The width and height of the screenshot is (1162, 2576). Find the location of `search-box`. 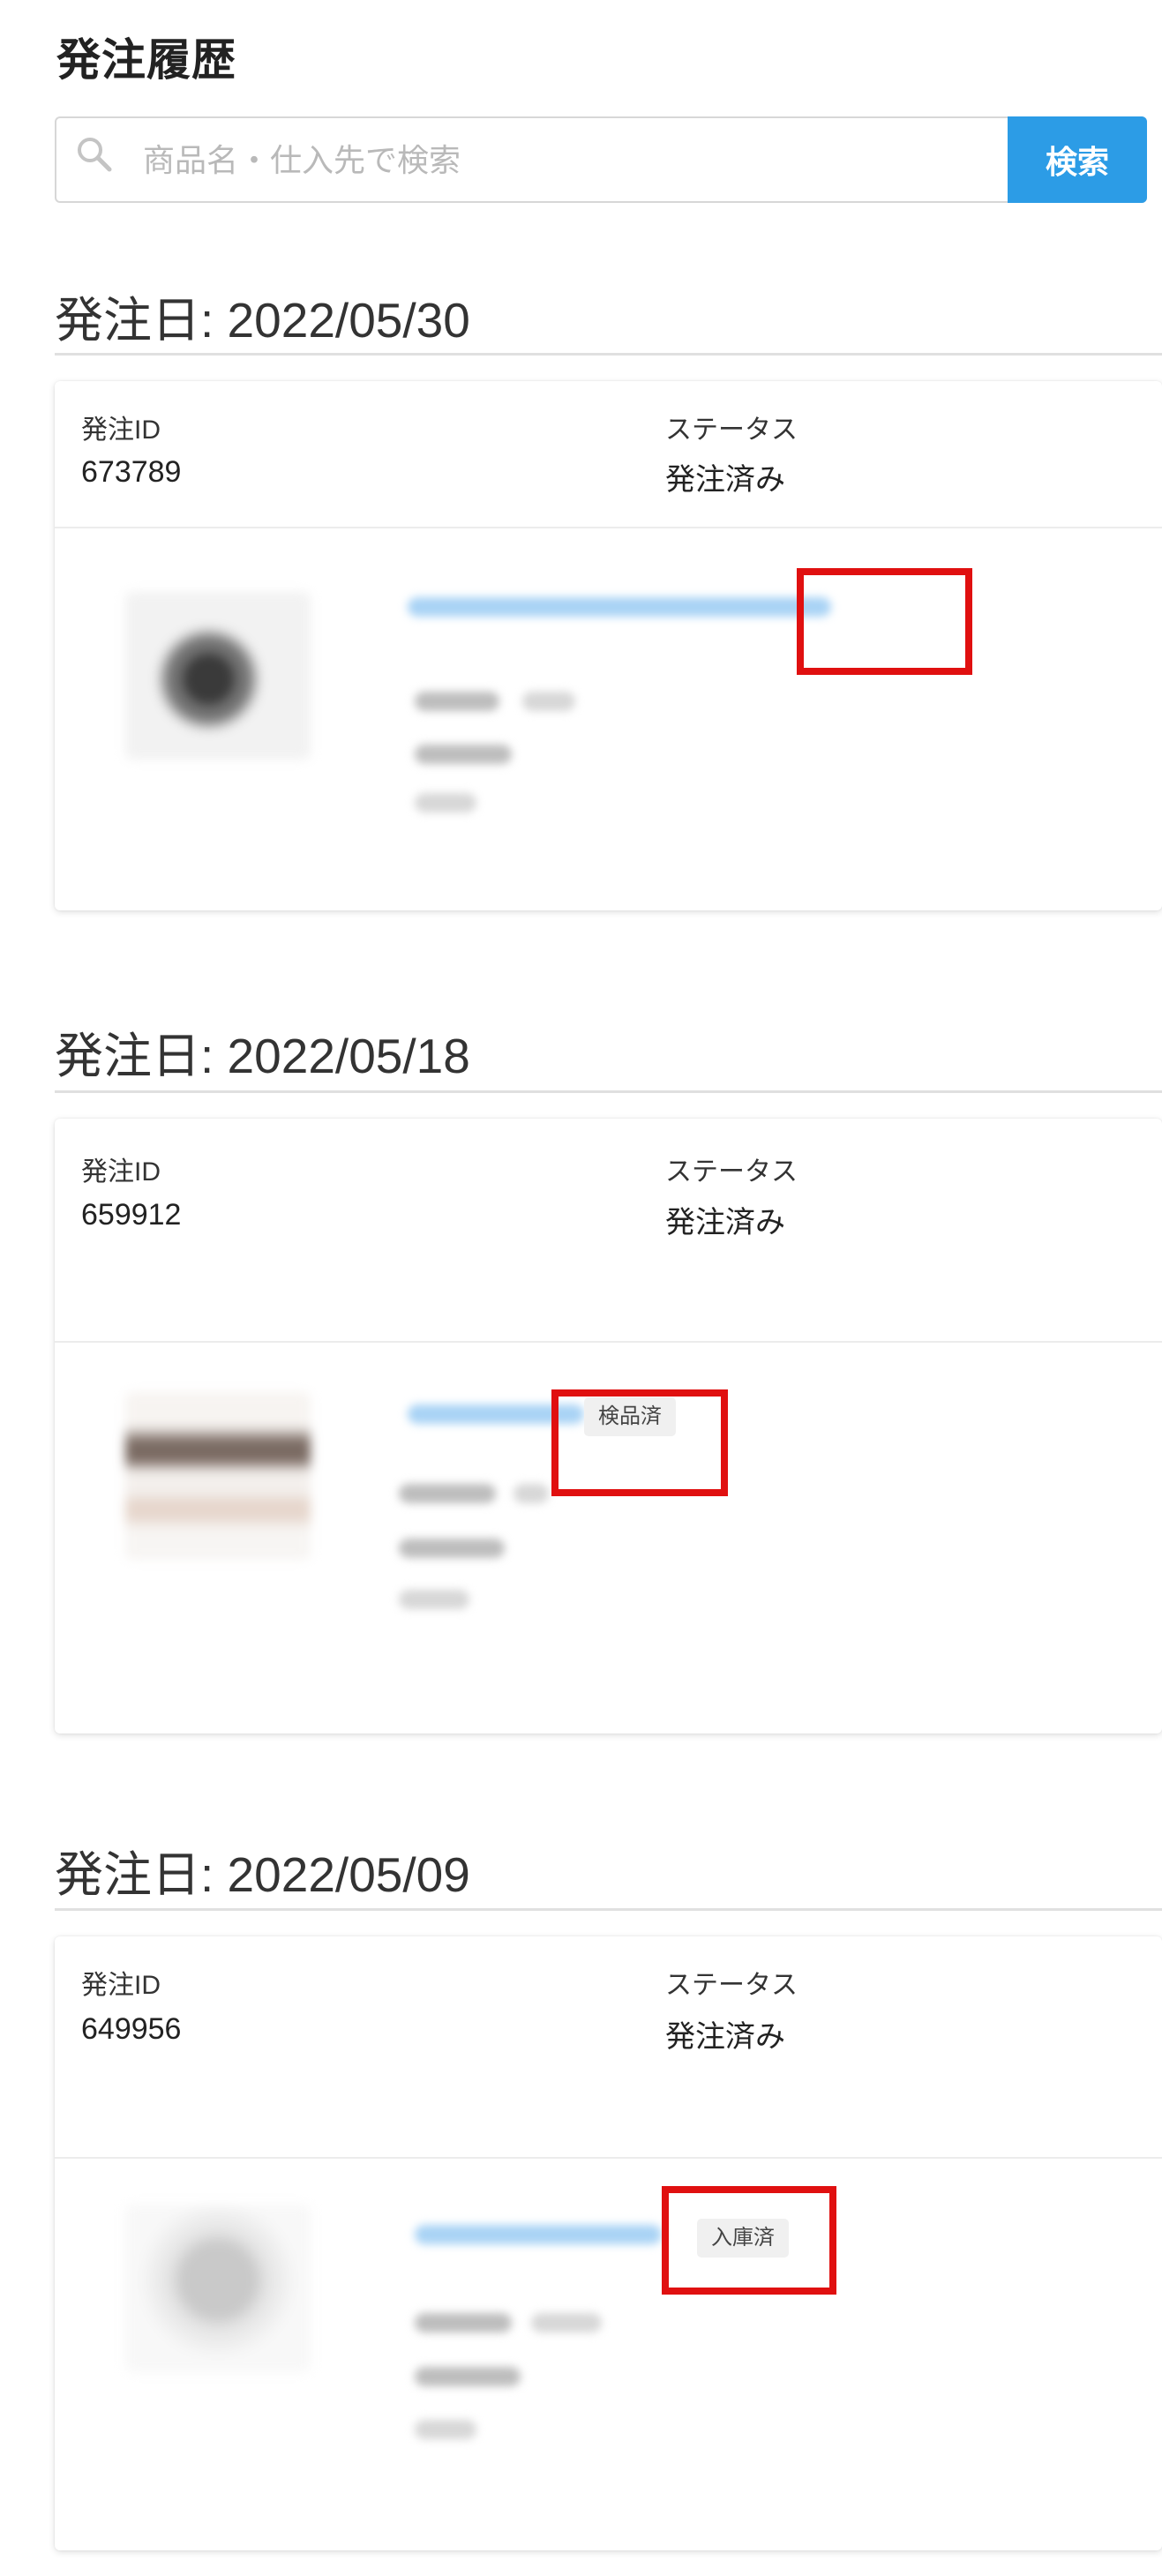

search-box is located at coordinates (601, 160).